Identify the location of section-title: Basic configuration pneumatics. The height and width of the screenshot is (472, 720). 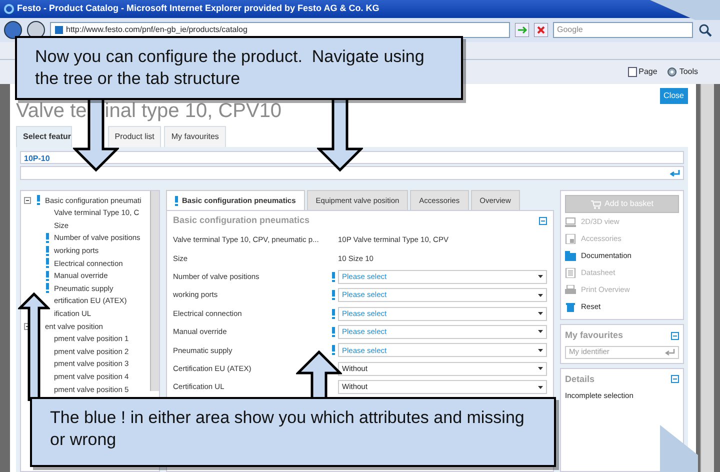
(241, 221).